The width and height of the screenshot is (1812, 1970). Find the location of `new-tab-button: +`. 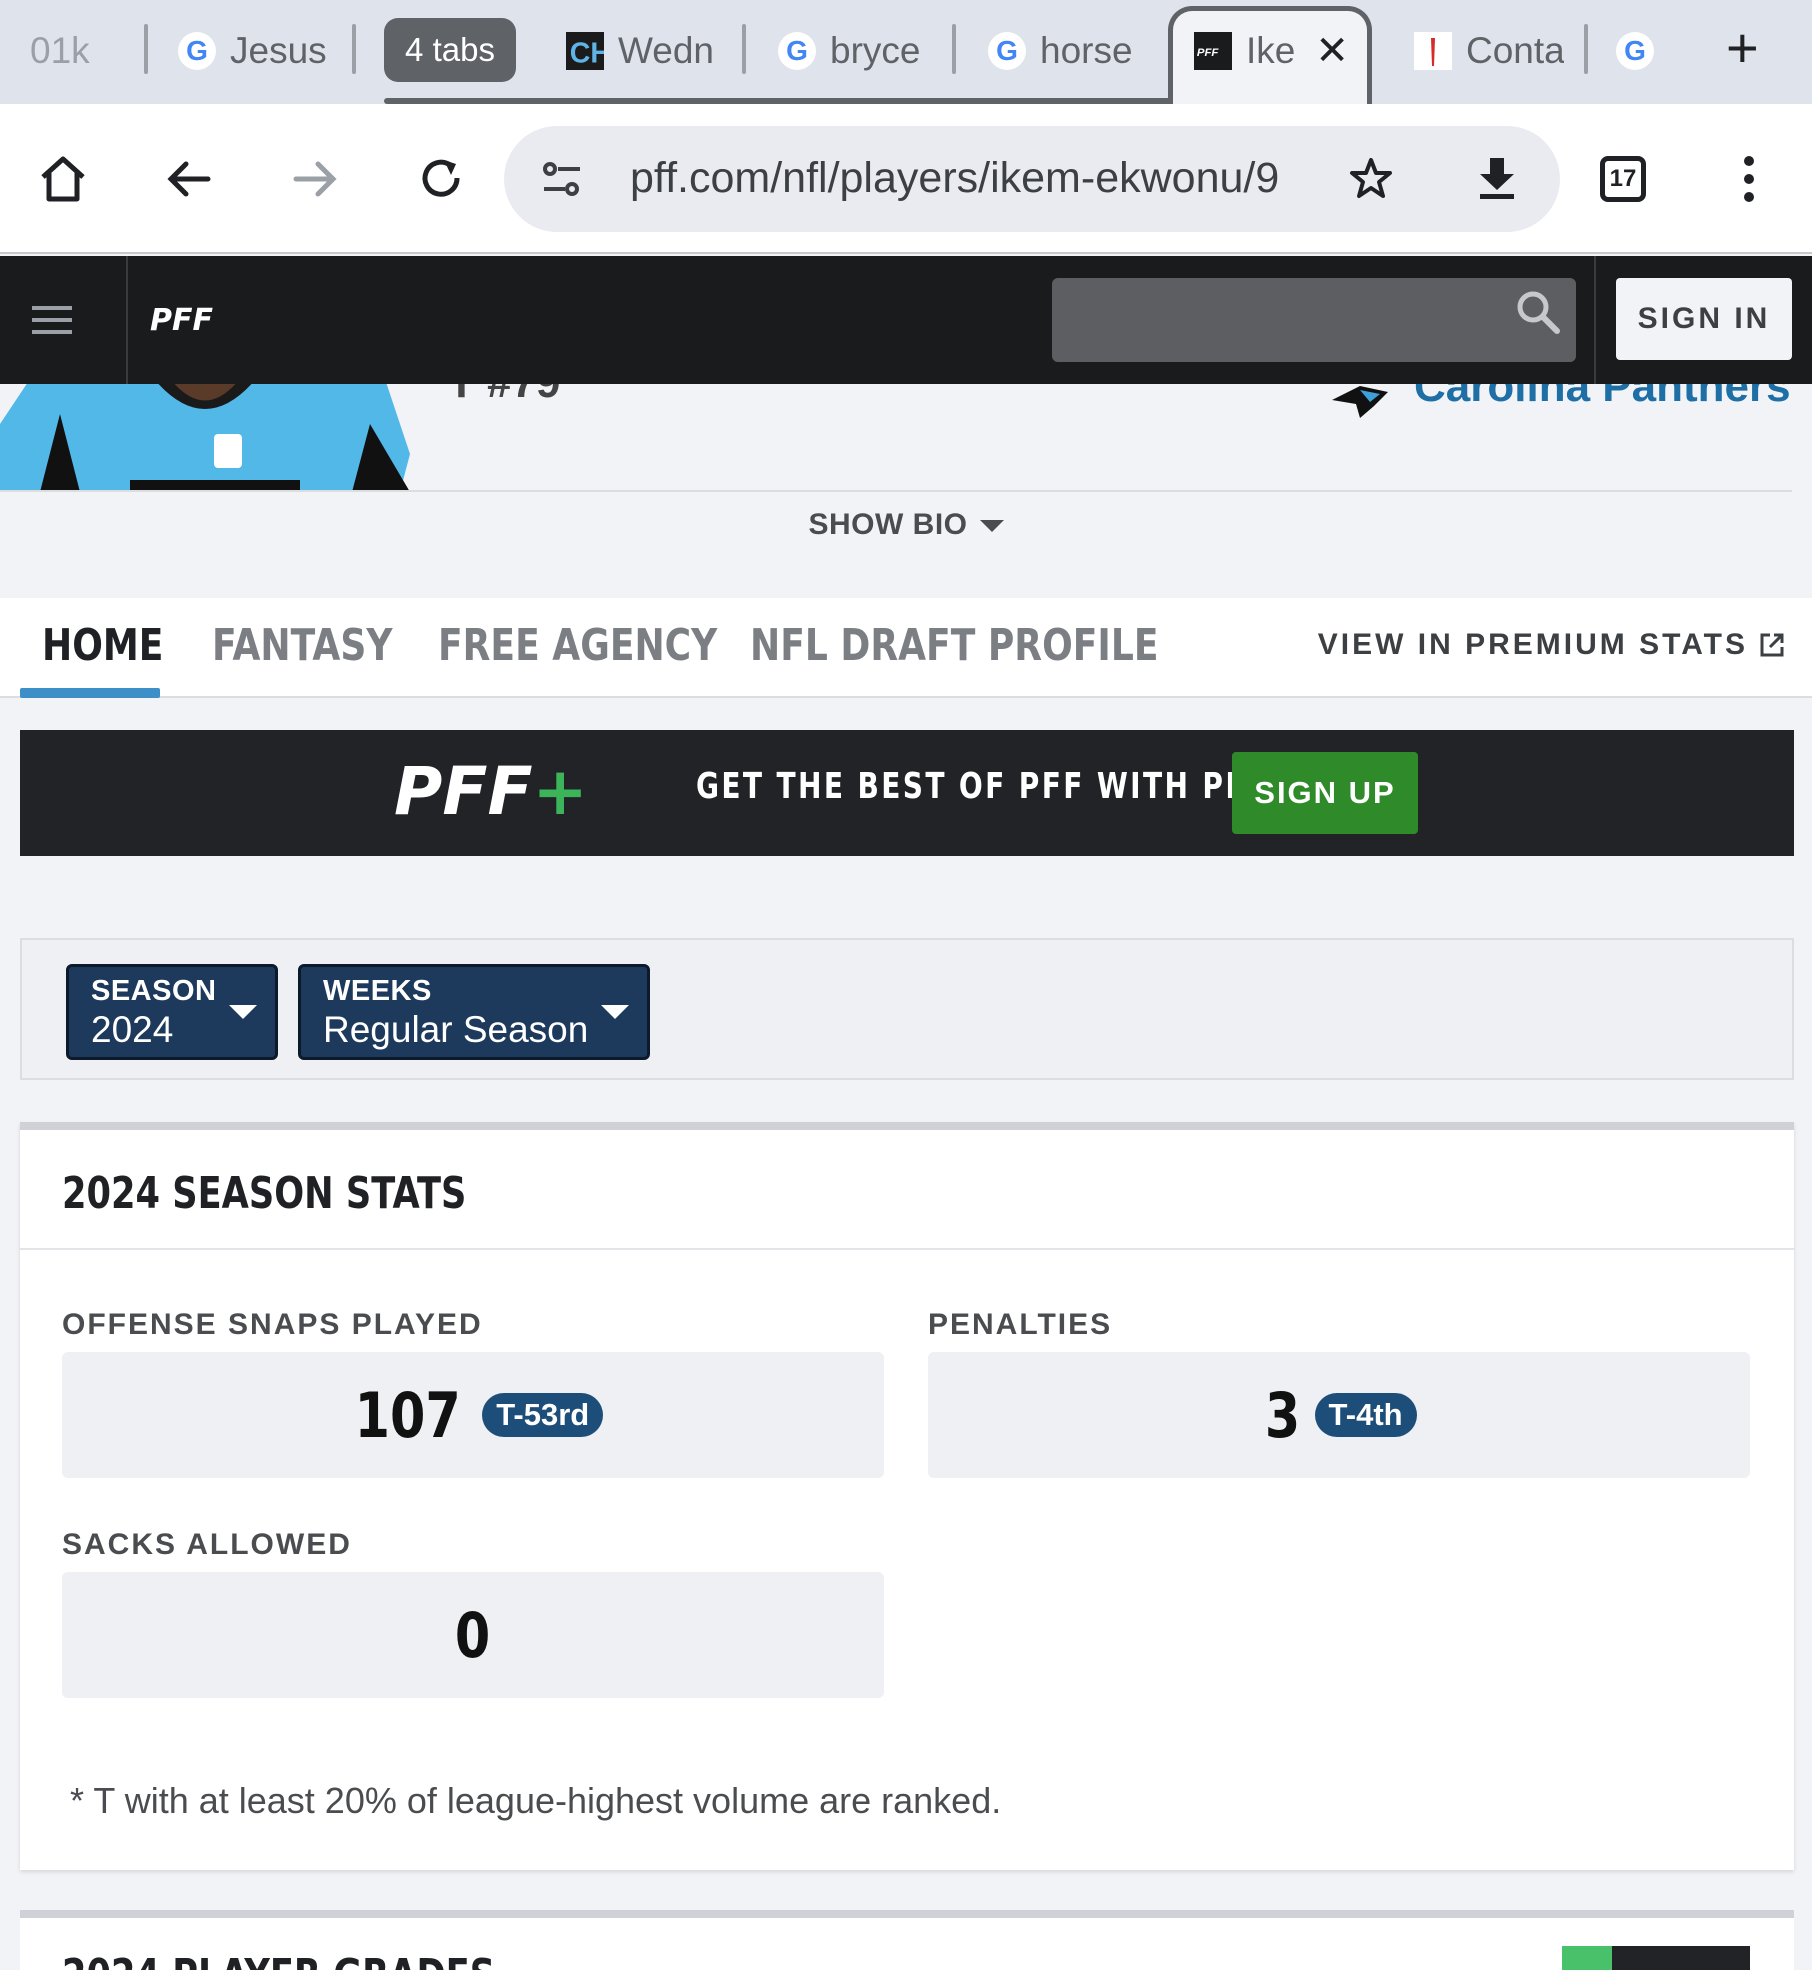

new-tab-button: + is located at coordinates (1742, 48).